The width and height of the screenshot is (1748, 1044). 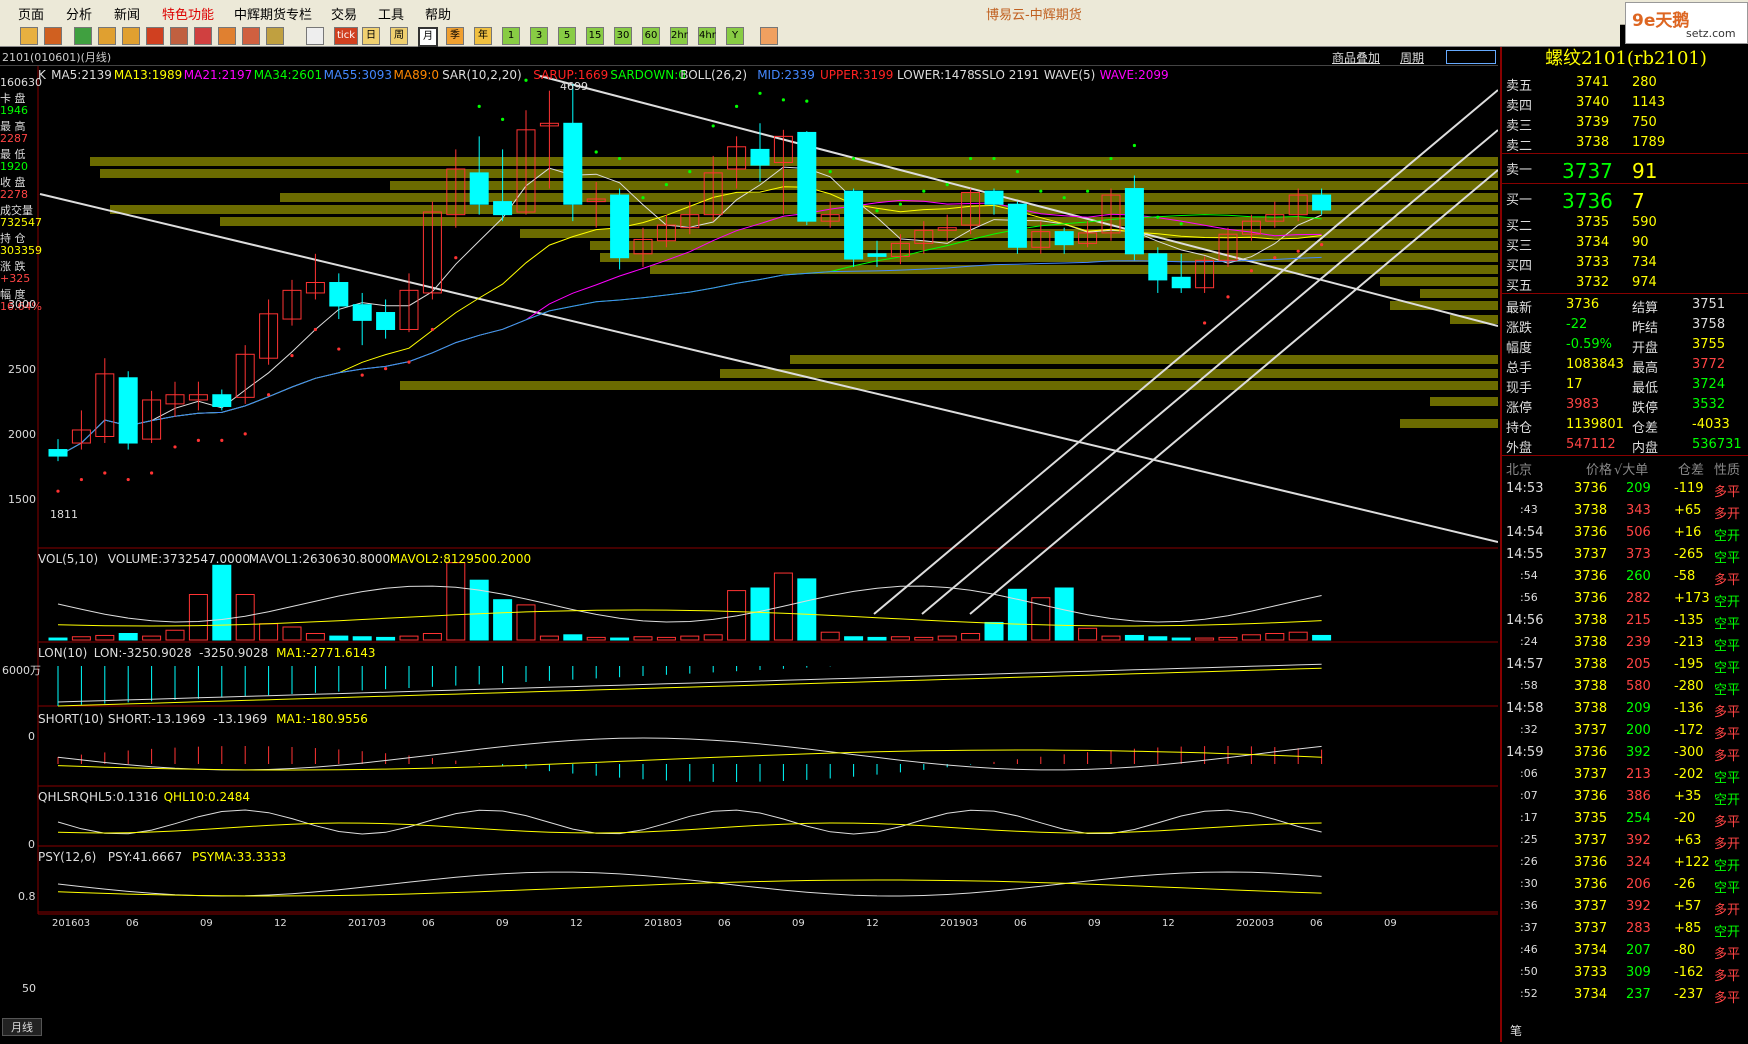 What do you see at coordinates (1625, 929) in the screenshot?
I see `tick-row: :37 3737 283 +85 空开` at bounding box center [1625, 929].